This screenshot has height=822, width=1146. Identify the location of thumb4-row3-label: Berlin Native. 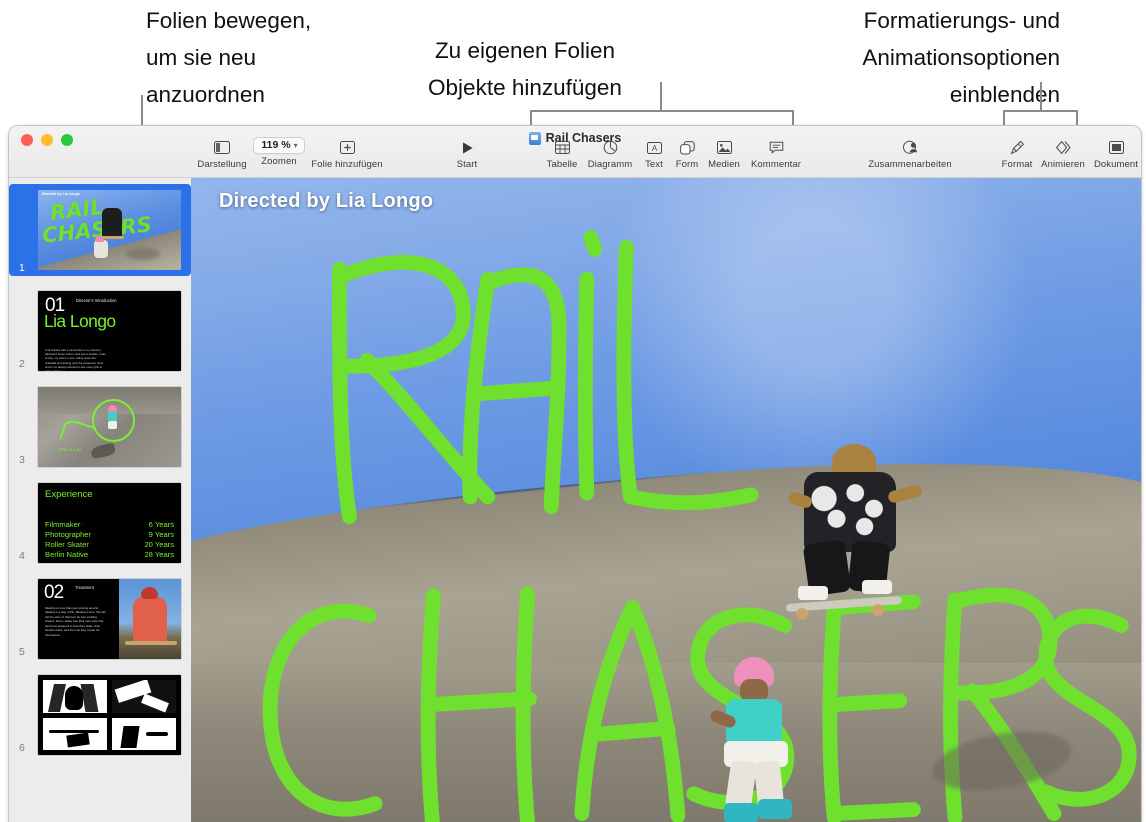
(67, 554).